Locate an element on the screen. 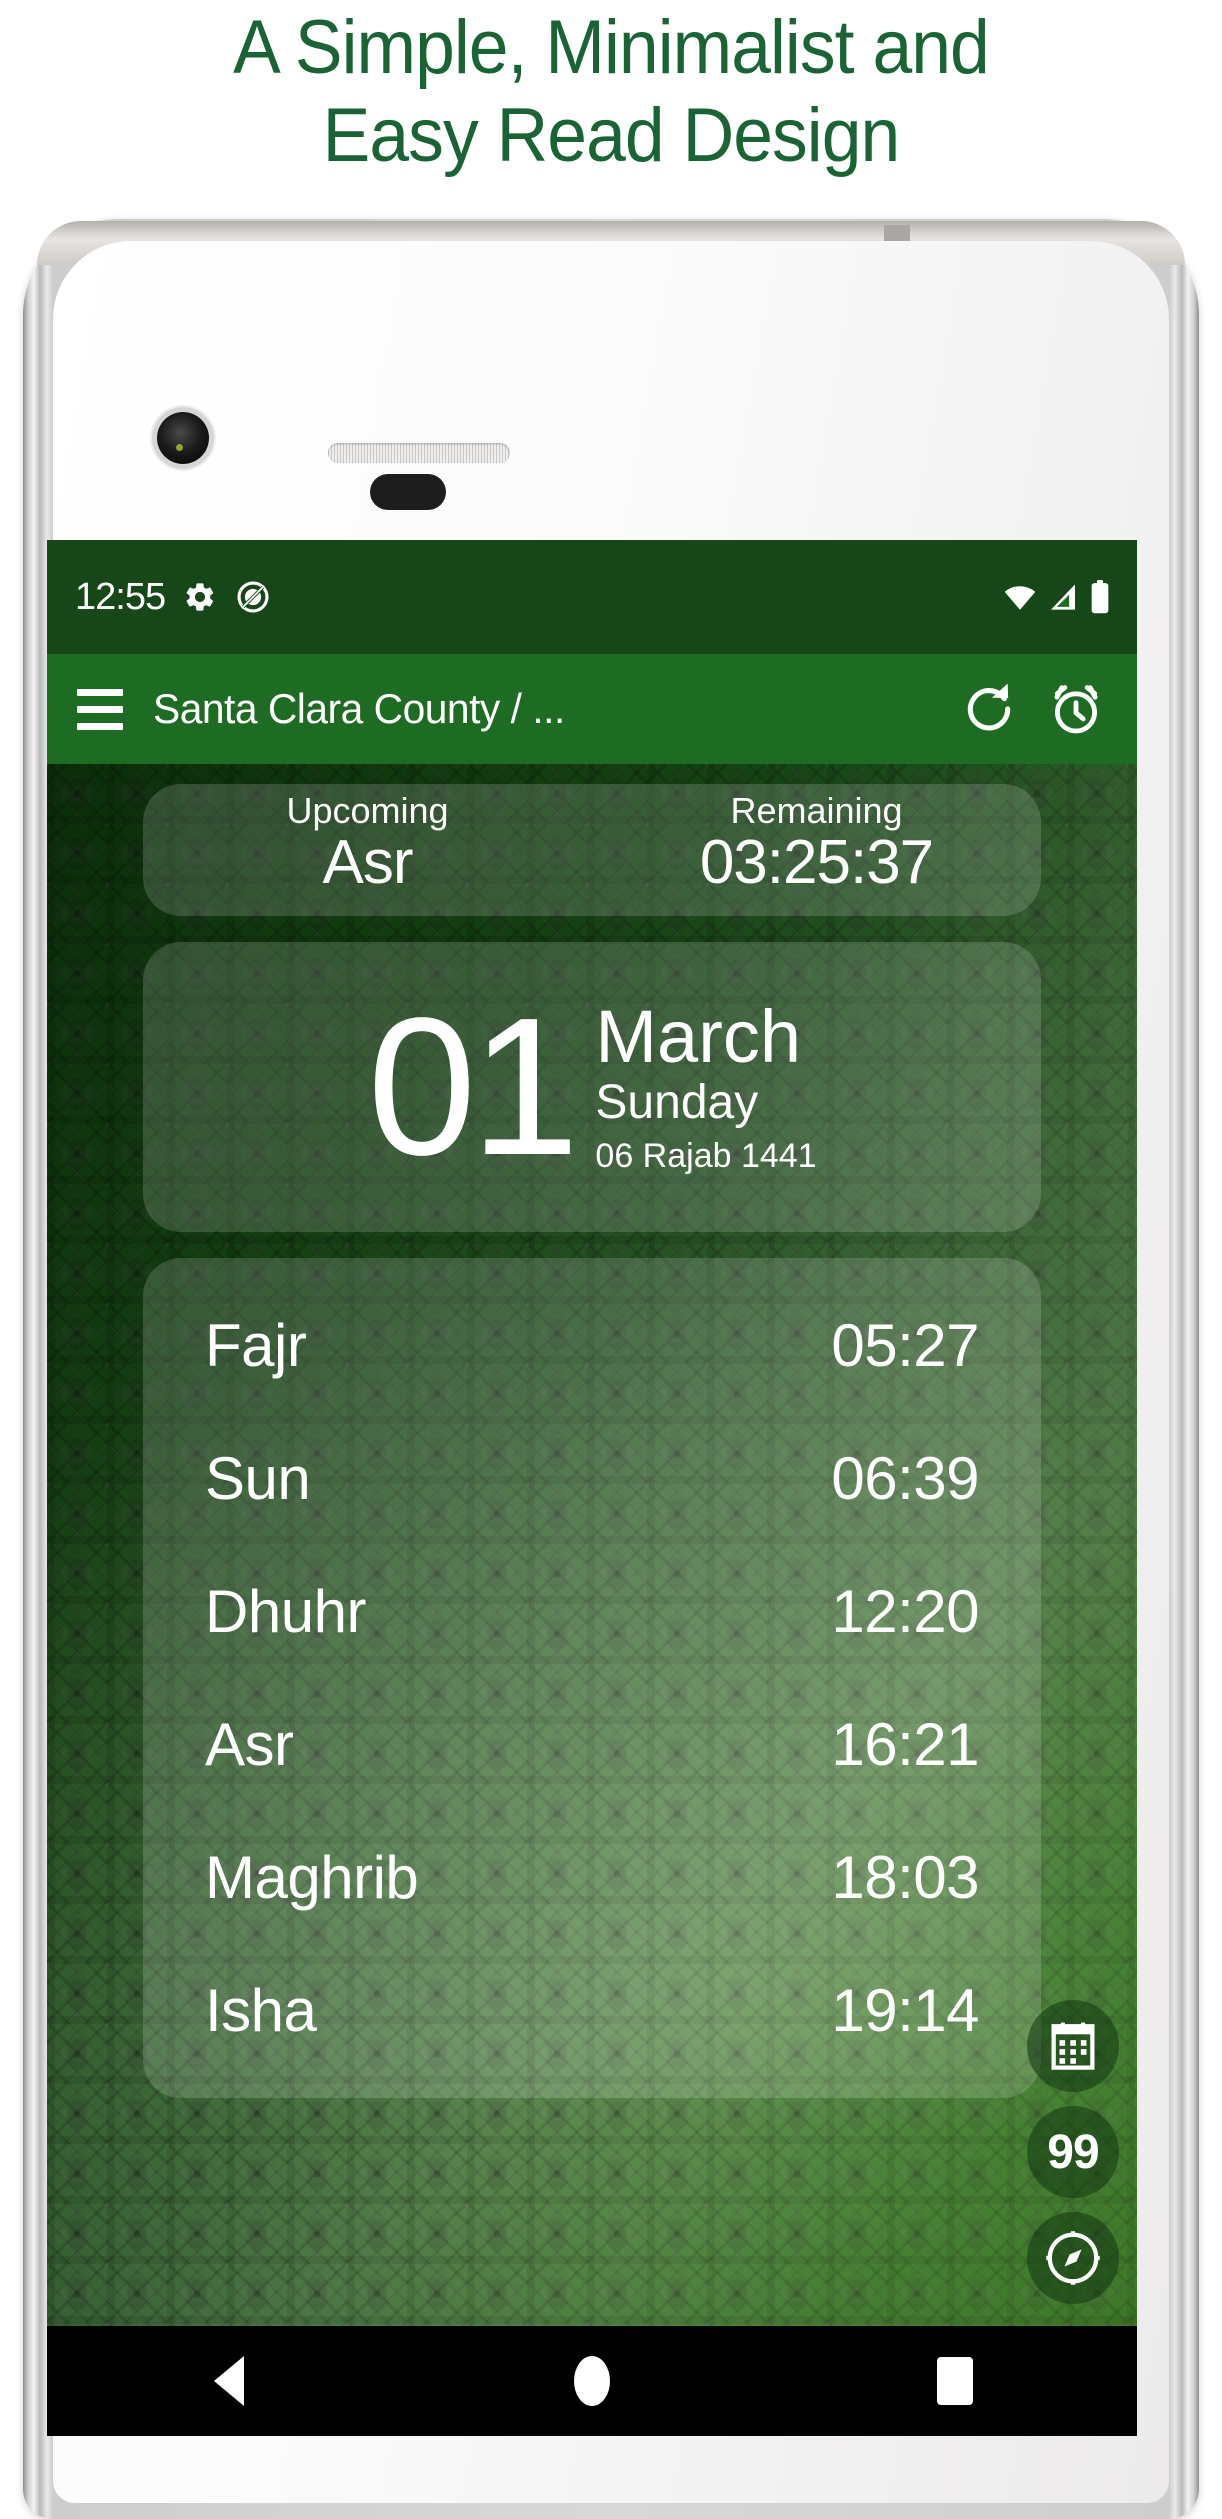 The height and width of the screenshot is (2519, 1222). do-not-disturb-icon is located at coordinates (253, 597).